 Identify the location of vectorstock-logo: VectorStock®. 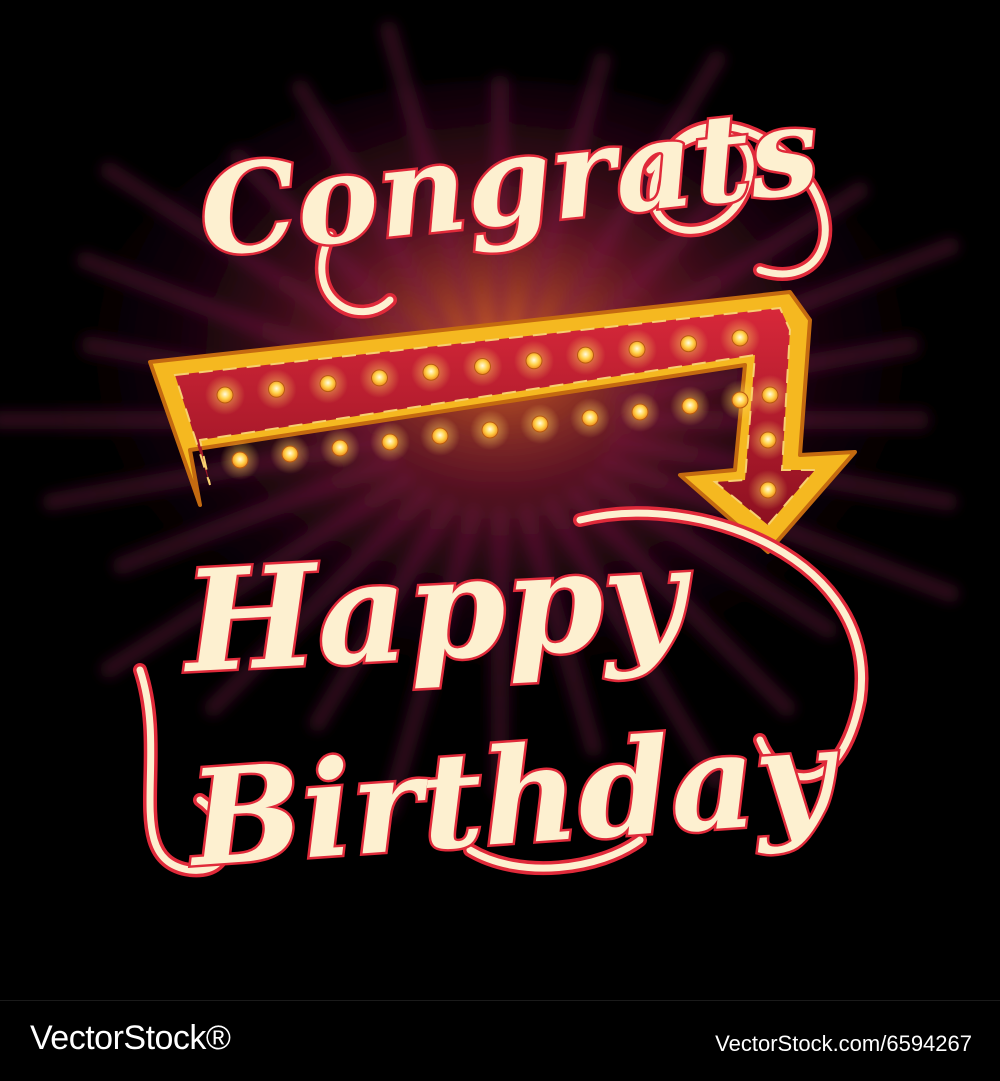
(130, 1038).